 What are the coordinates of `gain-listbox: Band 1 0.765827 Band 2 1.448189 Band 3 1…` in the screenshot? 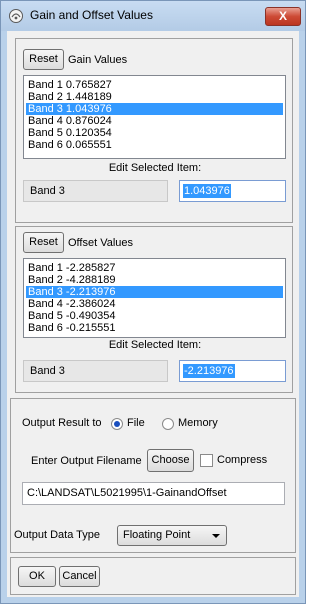 It's located at (154, 117).